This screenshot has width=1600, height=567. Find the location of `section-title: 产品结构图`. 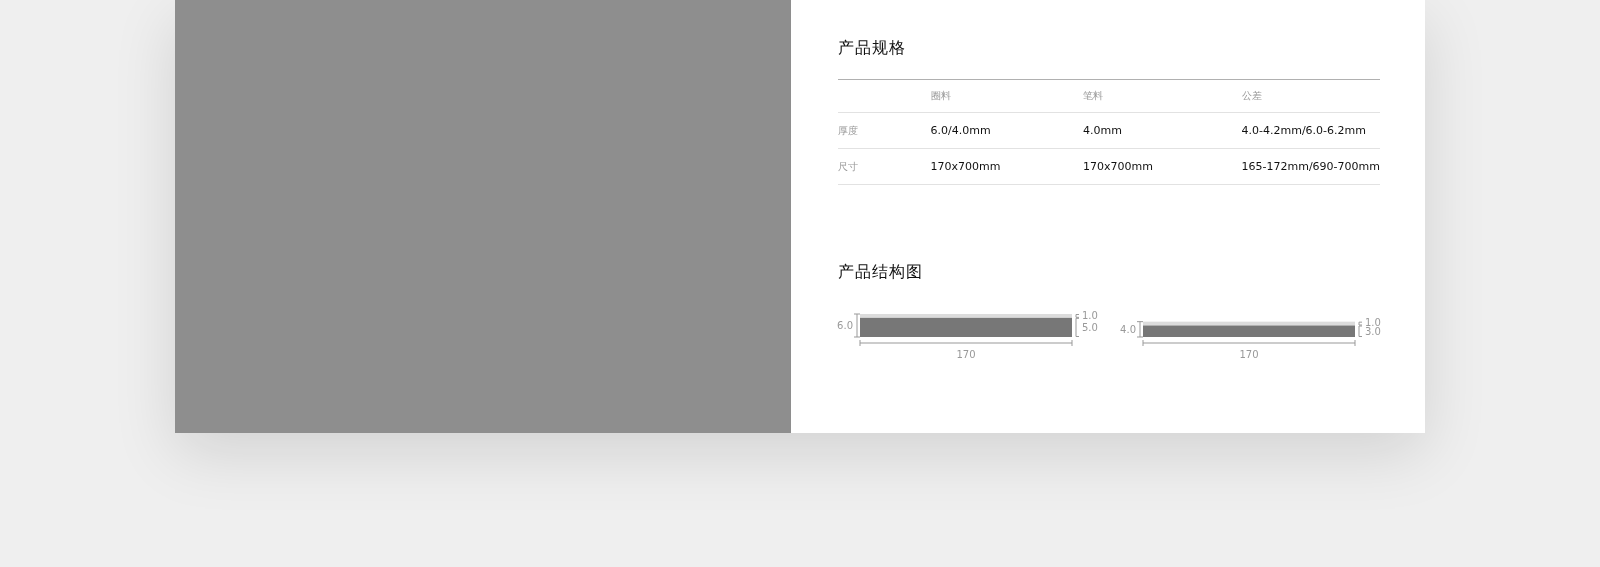

section-title: 产品结构图 is located at coordinates (881, 272).